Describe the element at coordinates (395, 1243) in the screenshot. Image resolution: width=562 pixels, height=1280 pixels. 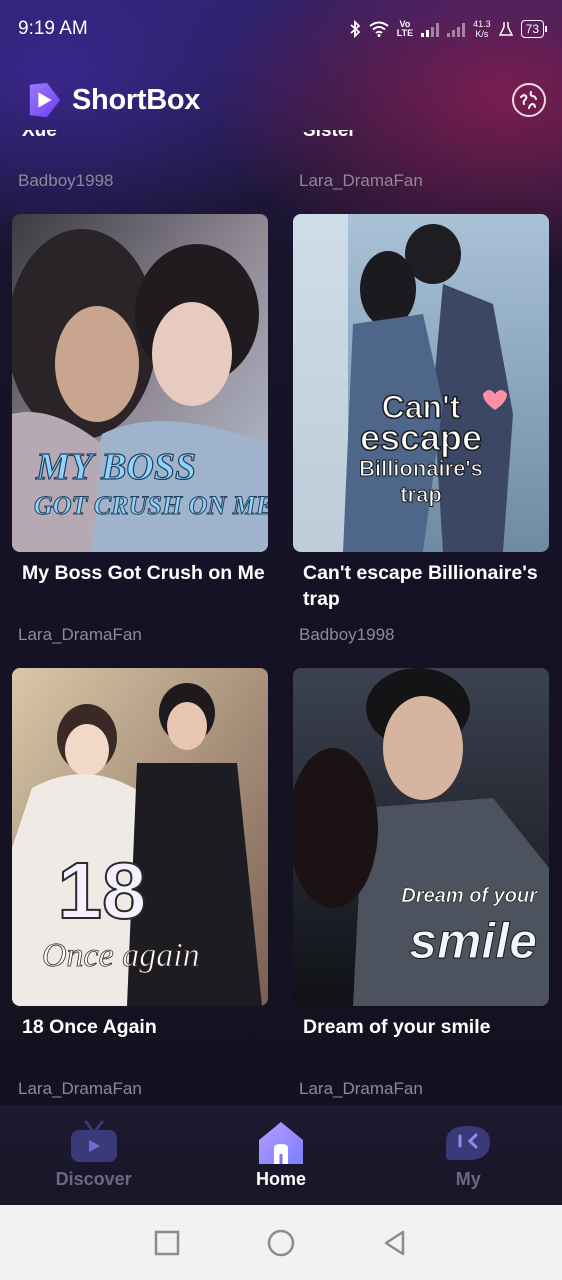
I see `back-icon` at that location.